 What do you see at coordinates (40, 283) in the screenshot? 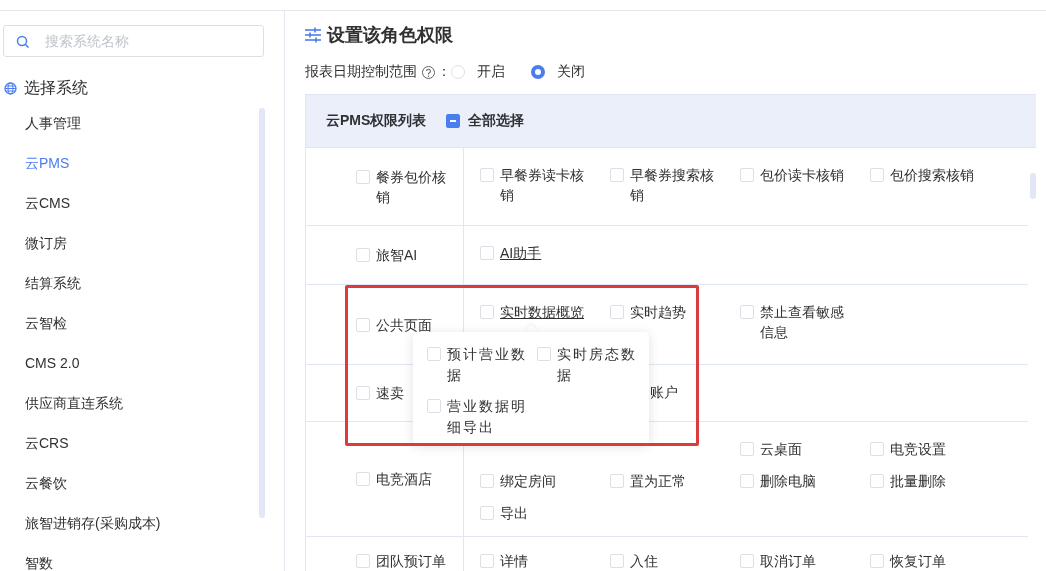
I see `system-item: 结算系统` at bounding box center [40, 283].